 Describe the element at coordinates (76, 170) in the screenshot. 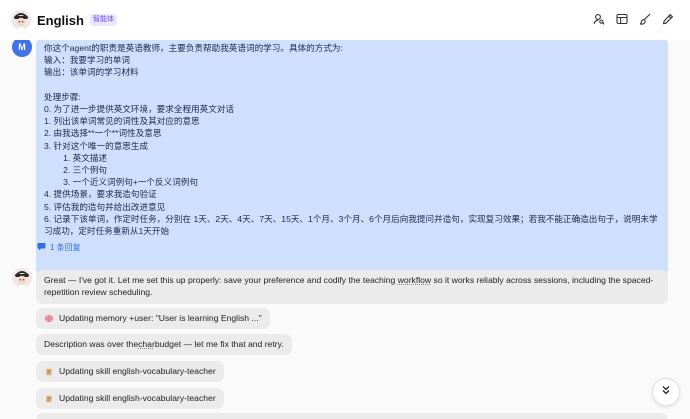

I see `message-line: 2. 三个例句` at that location.